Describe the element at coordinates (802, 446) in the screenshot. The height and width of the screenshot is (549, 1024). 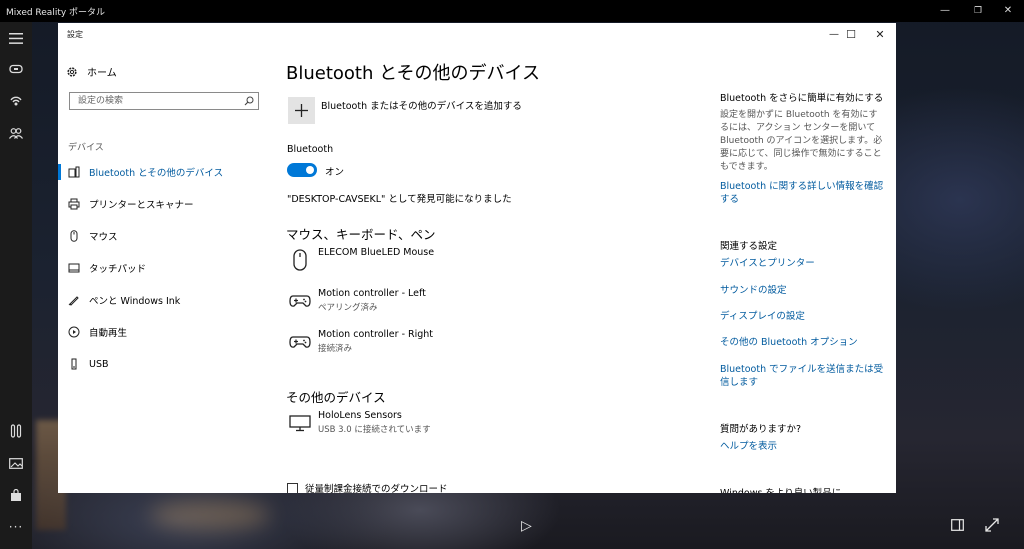
I see `help-link: ヘルプを表示` at that location.